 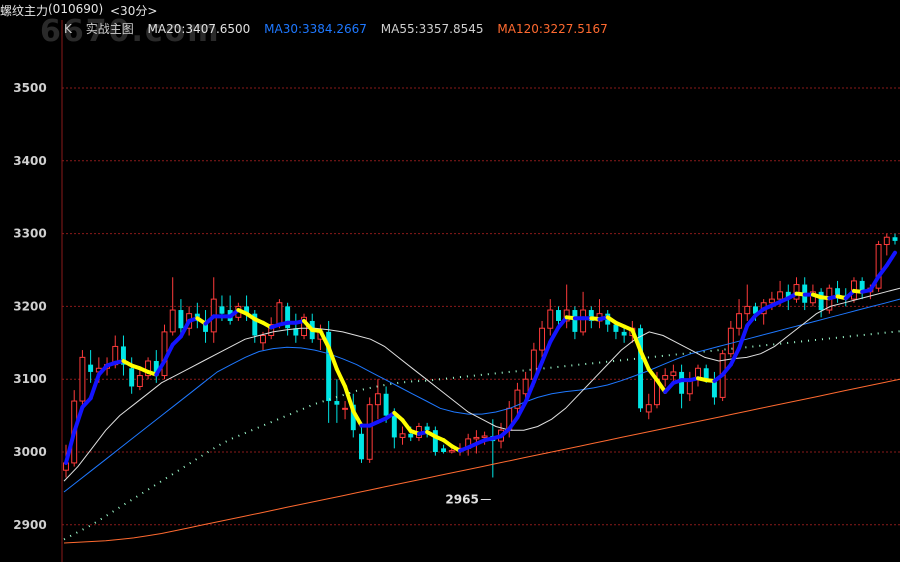 I want to click on y-tick-label: 3000, so click(x=29, y=452).